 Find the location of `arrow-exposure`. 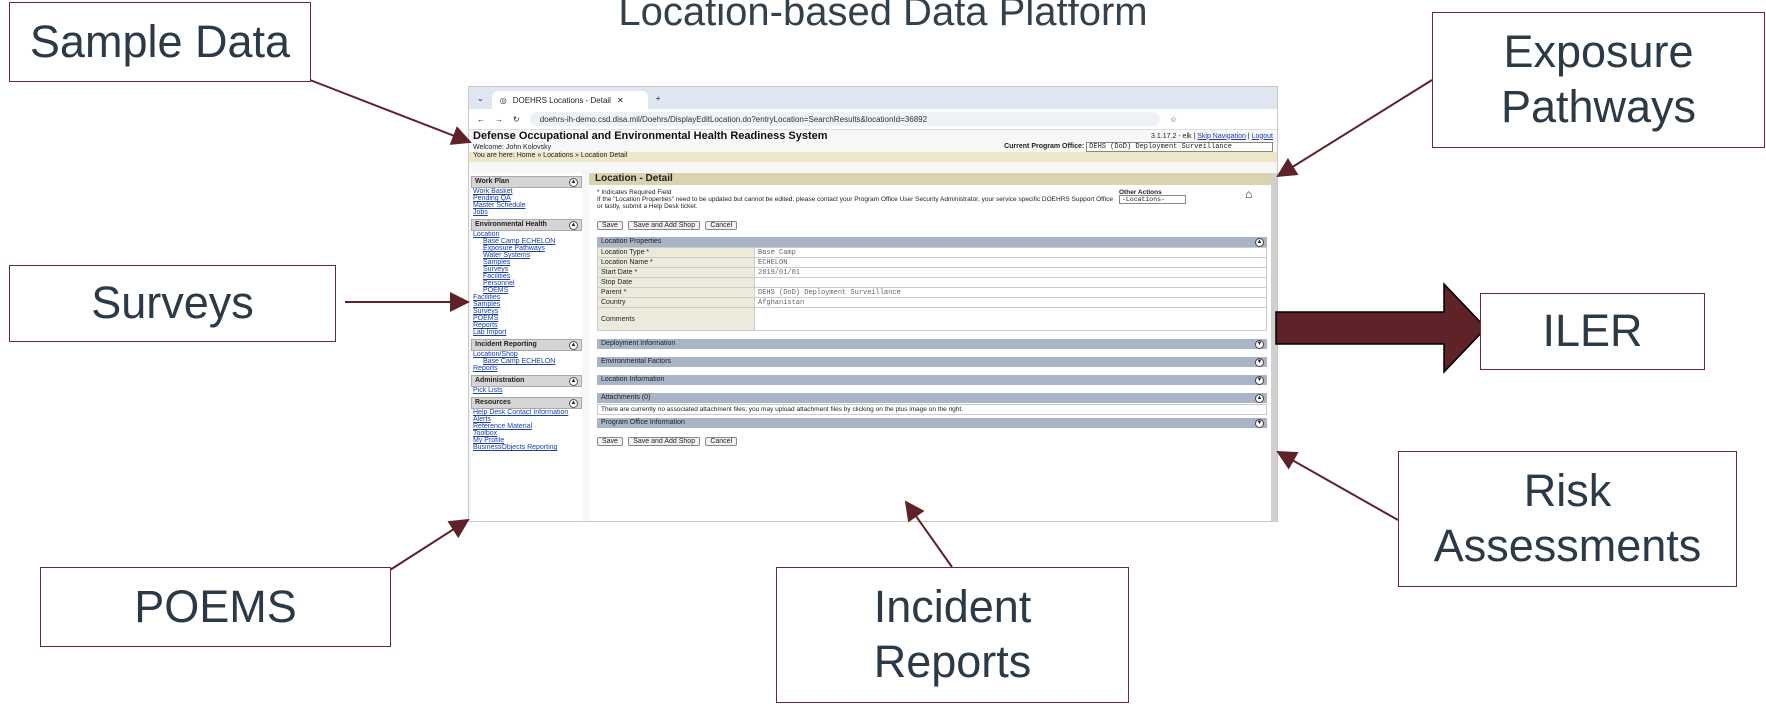

arrow-exposure is located at coordinates (1354, 128).